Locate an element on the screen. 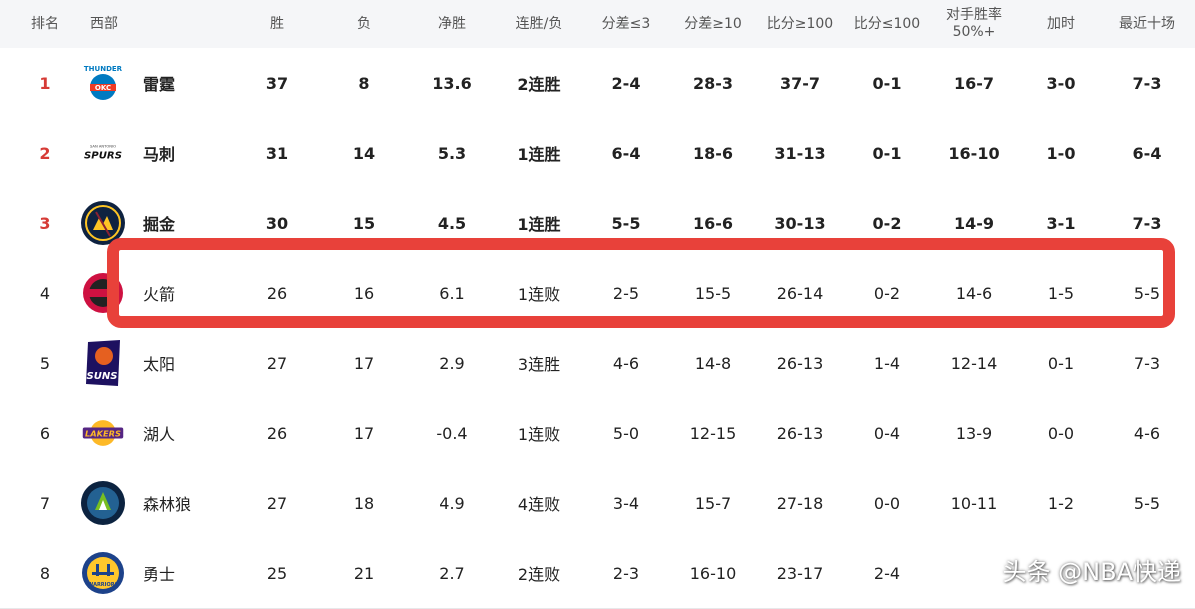 The height and width of the screenshot is (609, 1195). team-name: 雷霆 is located at coordinates (188, 83).